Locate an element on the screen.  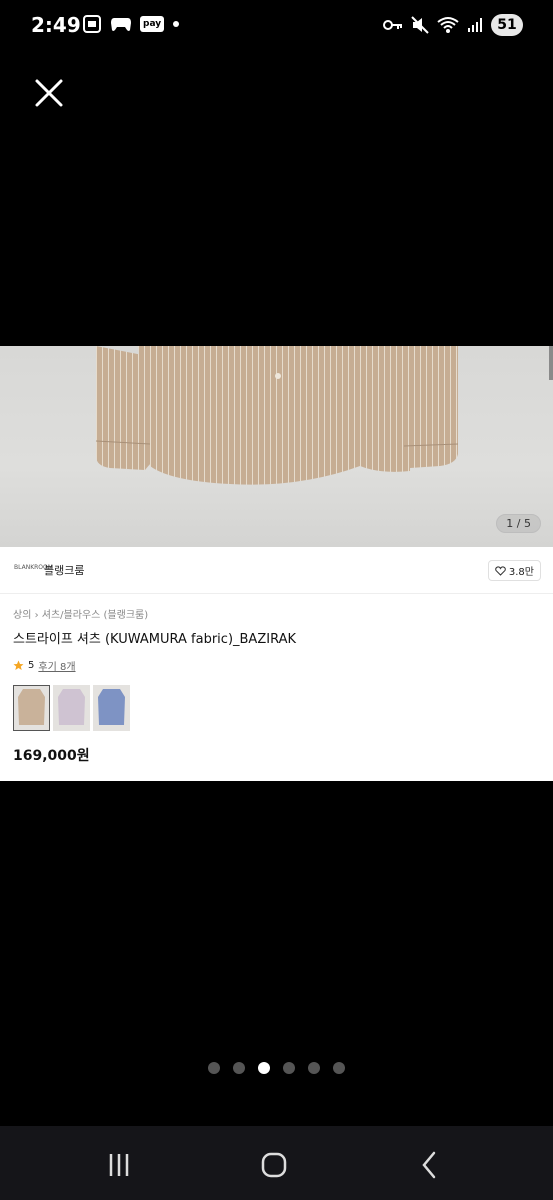
home-icon is located at coordinates (274, 1165).